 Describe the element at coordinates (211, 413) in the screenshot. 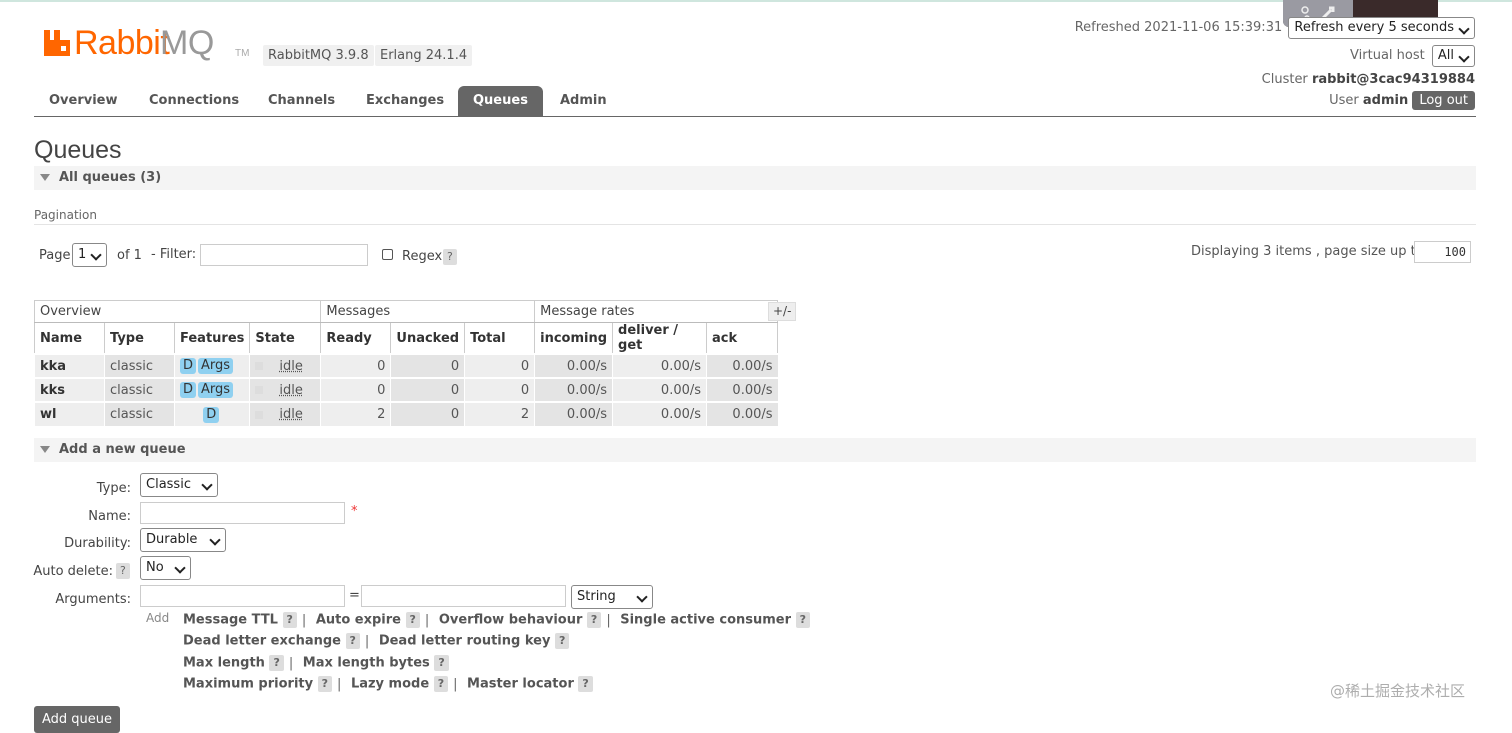

I see `queue-features: D` at that location.